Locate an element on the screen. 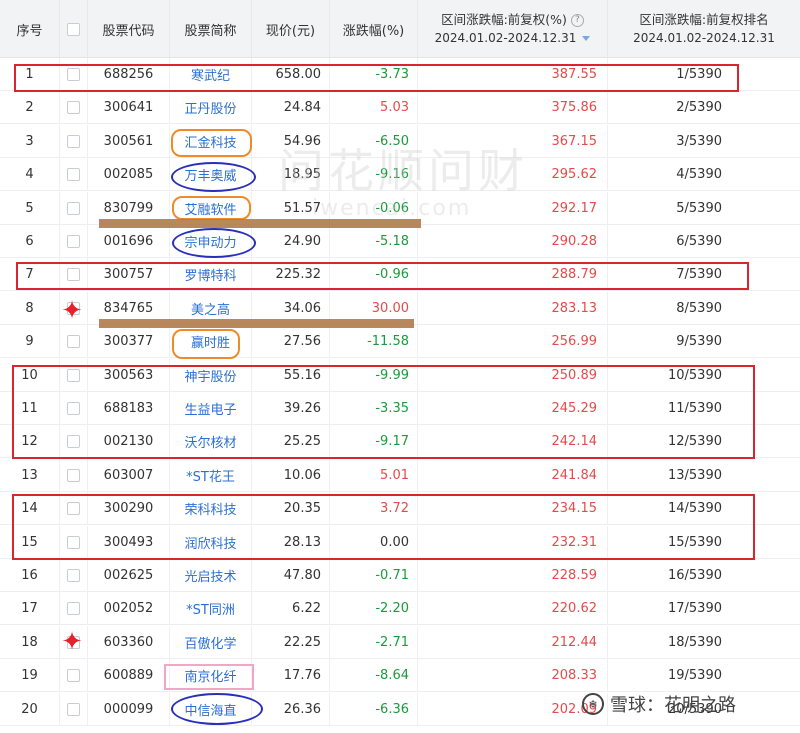 Image resolution: width=800 pixels, height=733 pixels. stock-name-link: 汇金科技 is located at coordinates (211, 141).